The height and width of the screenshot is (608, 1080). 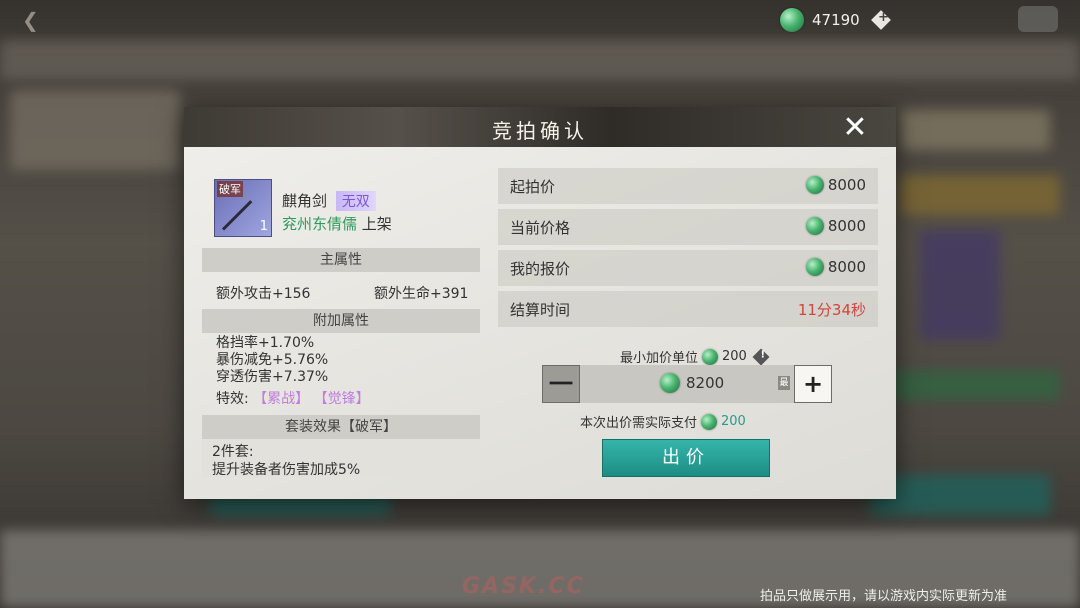 I want to click on item-name: 麒角剑, so click(x=305, y=201).